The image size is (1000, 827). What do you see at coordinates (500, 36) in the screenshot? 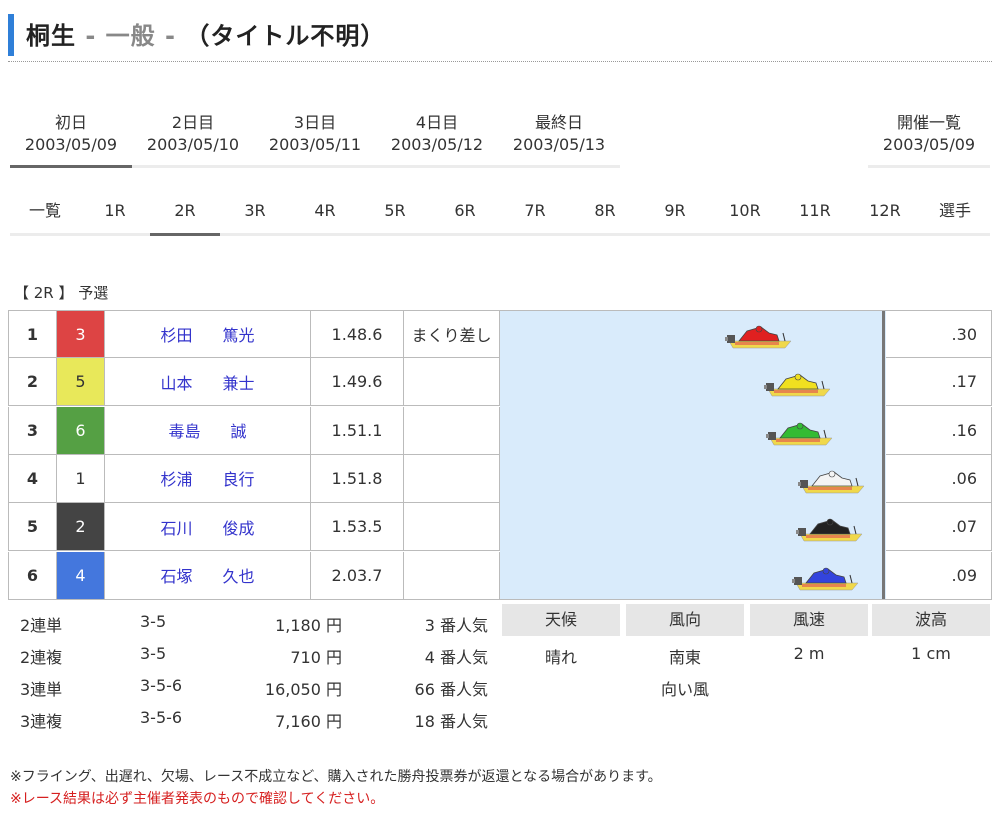
I see `page-header: 桐生 - 一般 - （タイトル不明）` at bounding box center [500, 36].